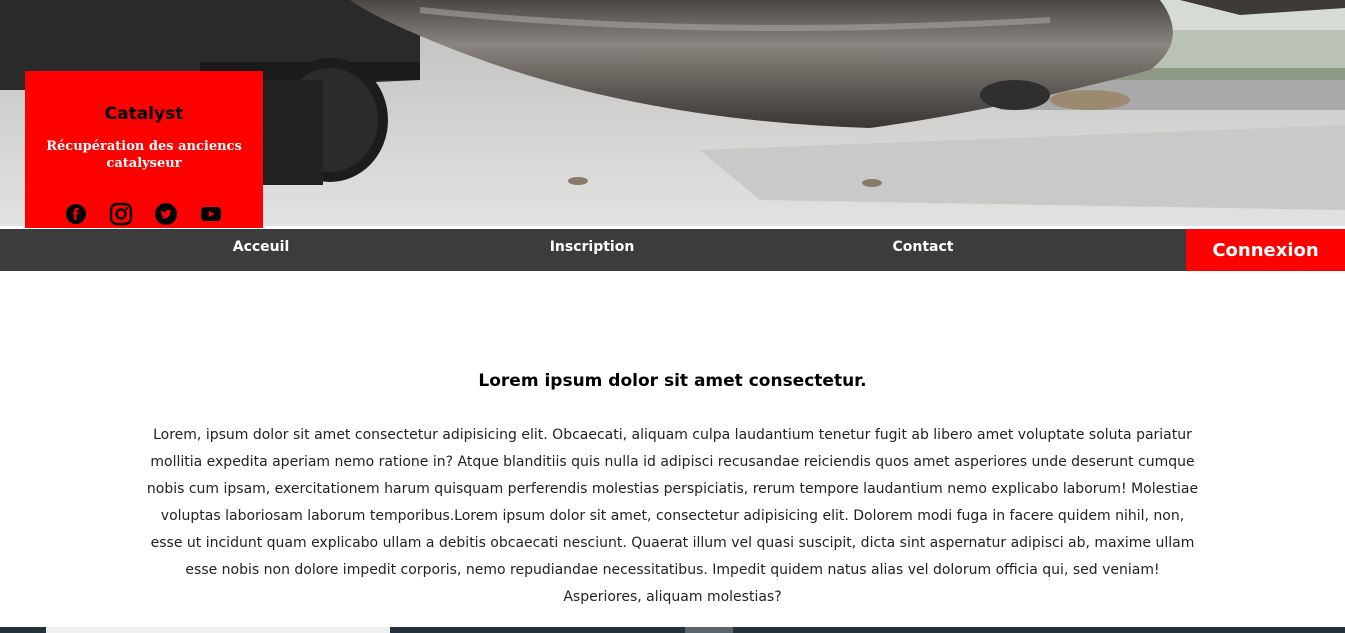 This screenshot has height=633, width=1345. Describe the element at coordinates (592, 247) in the screenshot. I see `nav-item-inscription: Inscription` at that location.